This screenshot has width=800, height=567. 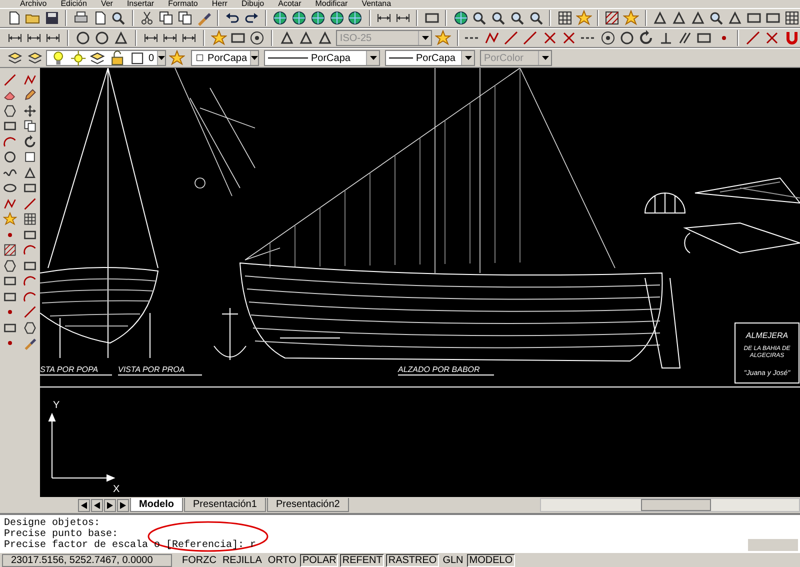 What do you see at coordinates (225, 58) in the screenshot?
I see `color-dropdown: PorCapa` at bounding box center [225, 58].